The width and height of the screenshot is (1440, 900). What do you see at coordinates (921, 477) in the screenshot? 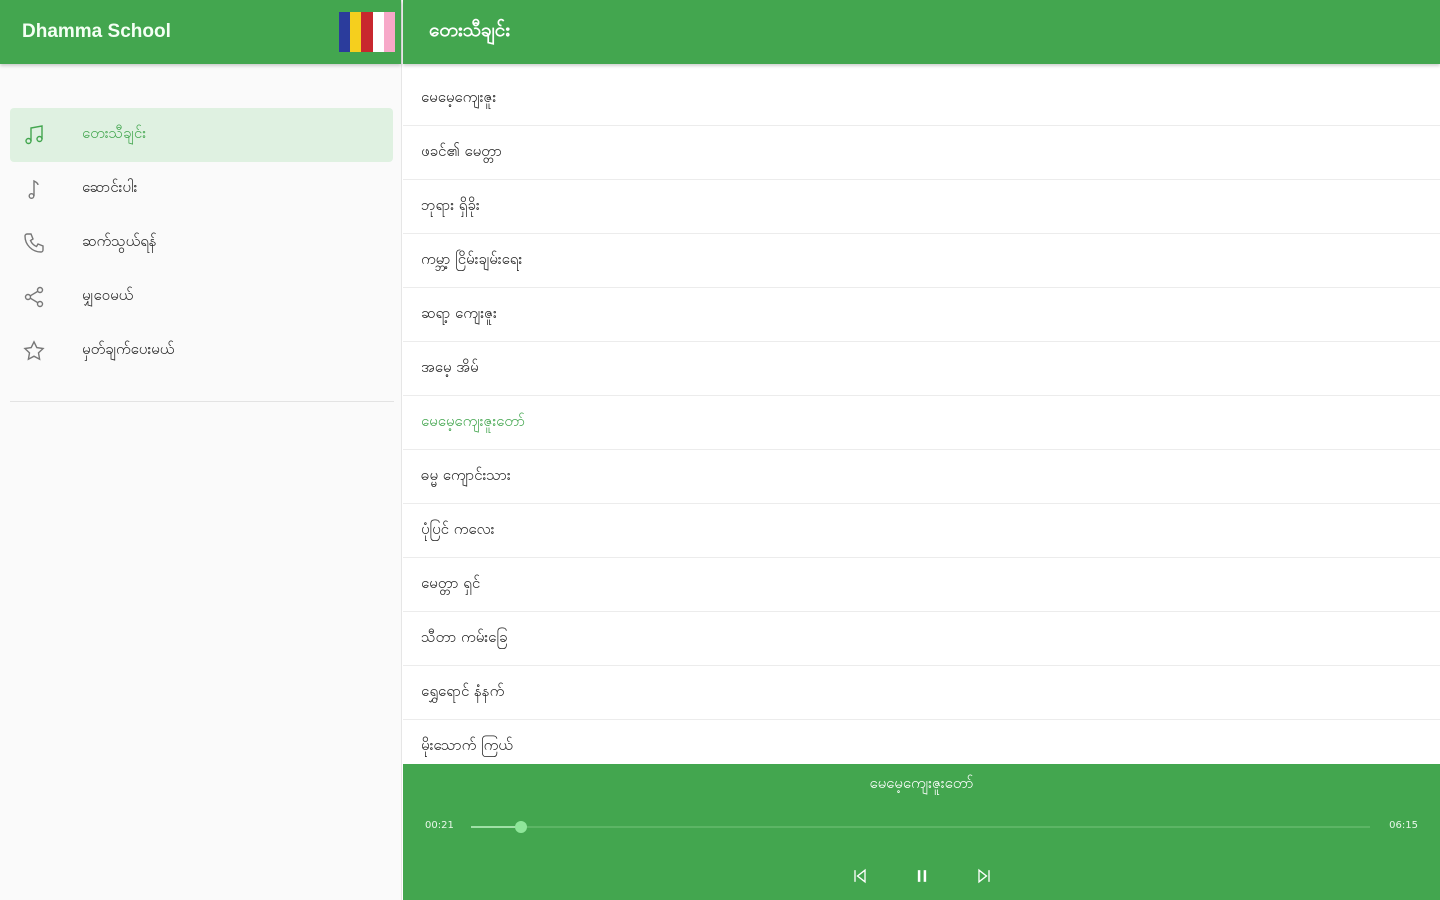
I see `song-row: ဓမ္မ ကျောင်းသား` at bounding box center [921, 477].